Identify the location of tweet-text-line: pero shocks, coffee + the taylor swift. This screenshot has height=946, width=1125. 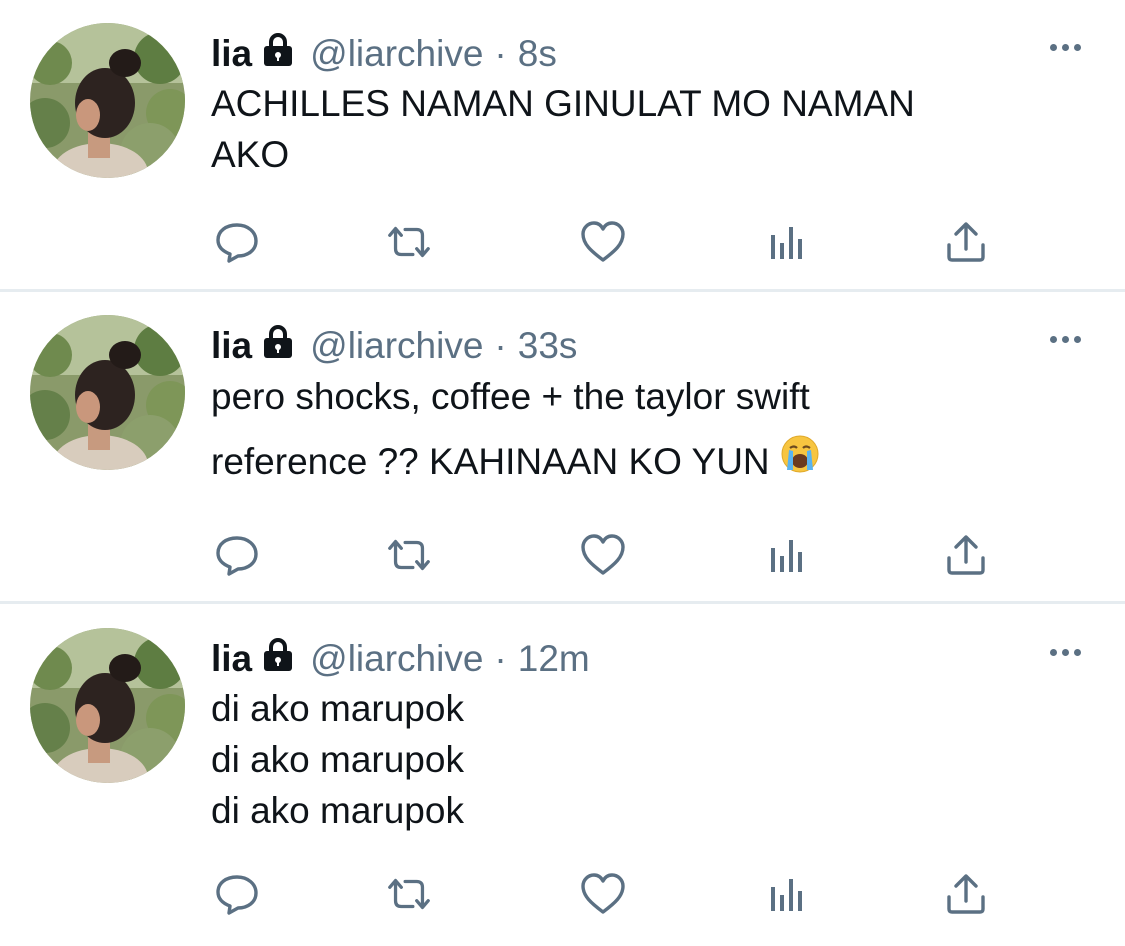
(510, 396).